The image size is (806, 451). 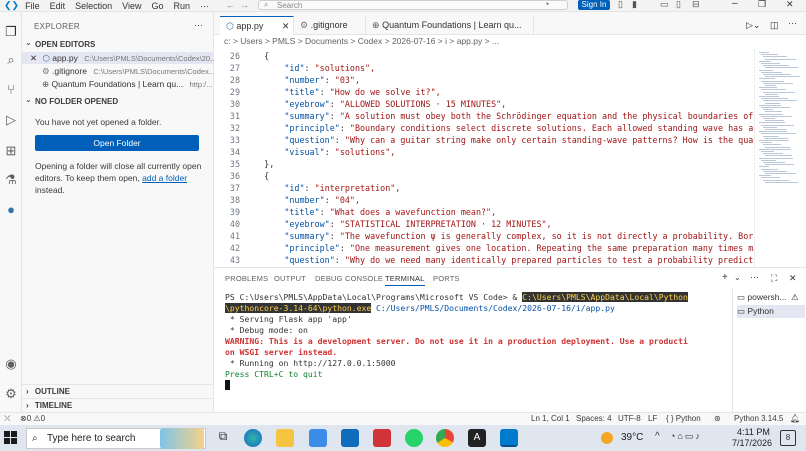 What do you see at coordinates (223, 438) in the screenshot?
I see `task-view-icon: ⧉` at bounding box center [223, 438].